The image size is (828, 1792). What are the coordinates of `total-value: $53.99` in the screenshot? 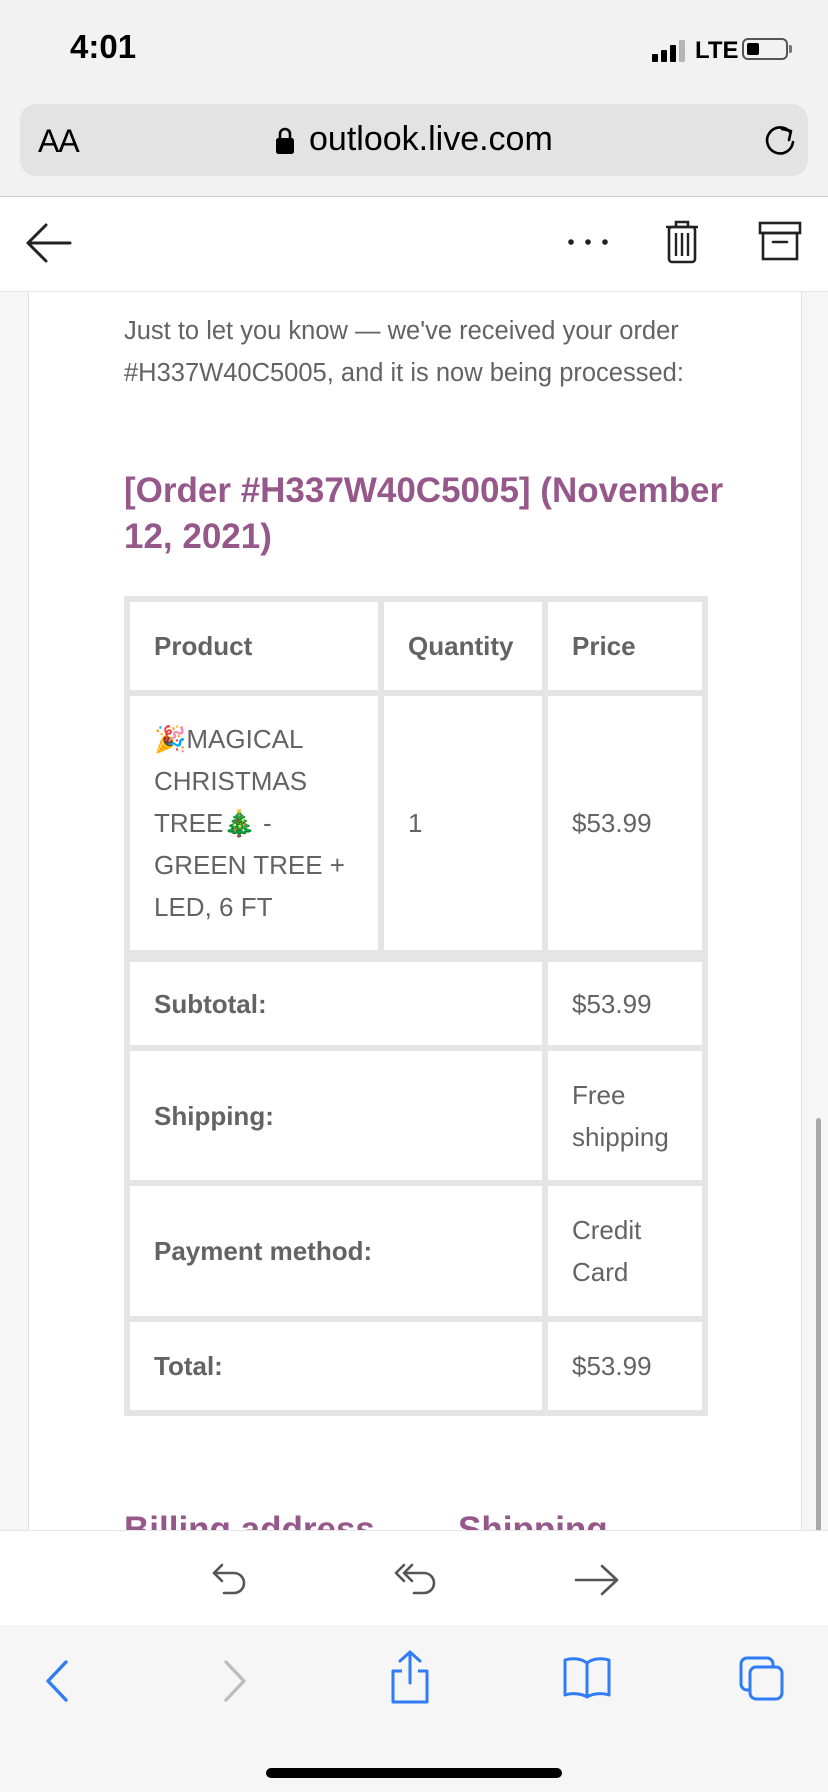 It's located at (625, 1366).